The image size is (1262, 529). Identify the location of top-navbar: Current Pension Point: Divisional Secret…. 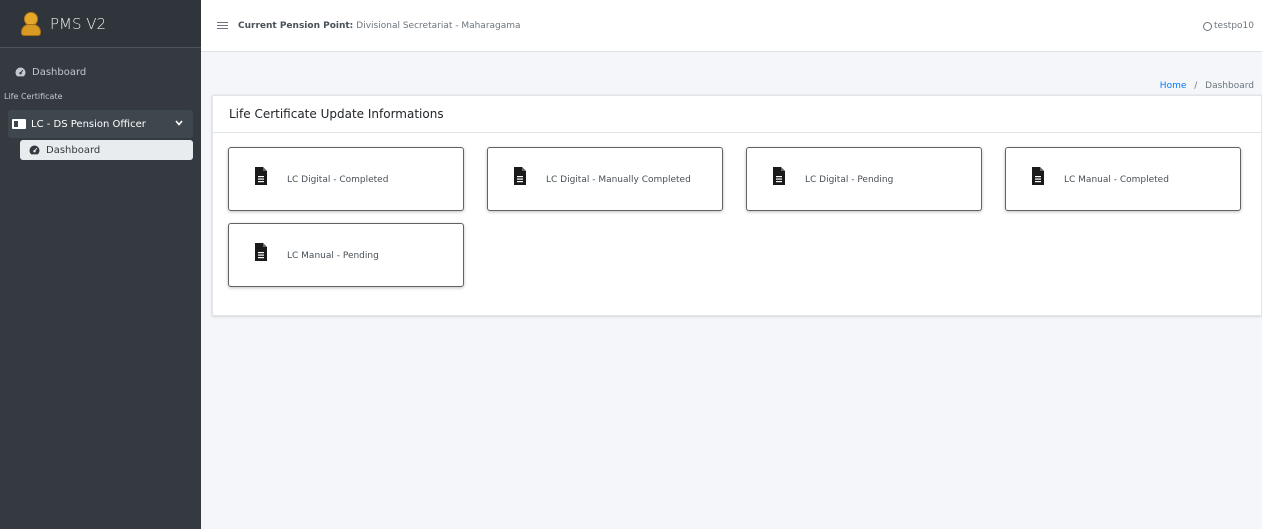
(731, 26).